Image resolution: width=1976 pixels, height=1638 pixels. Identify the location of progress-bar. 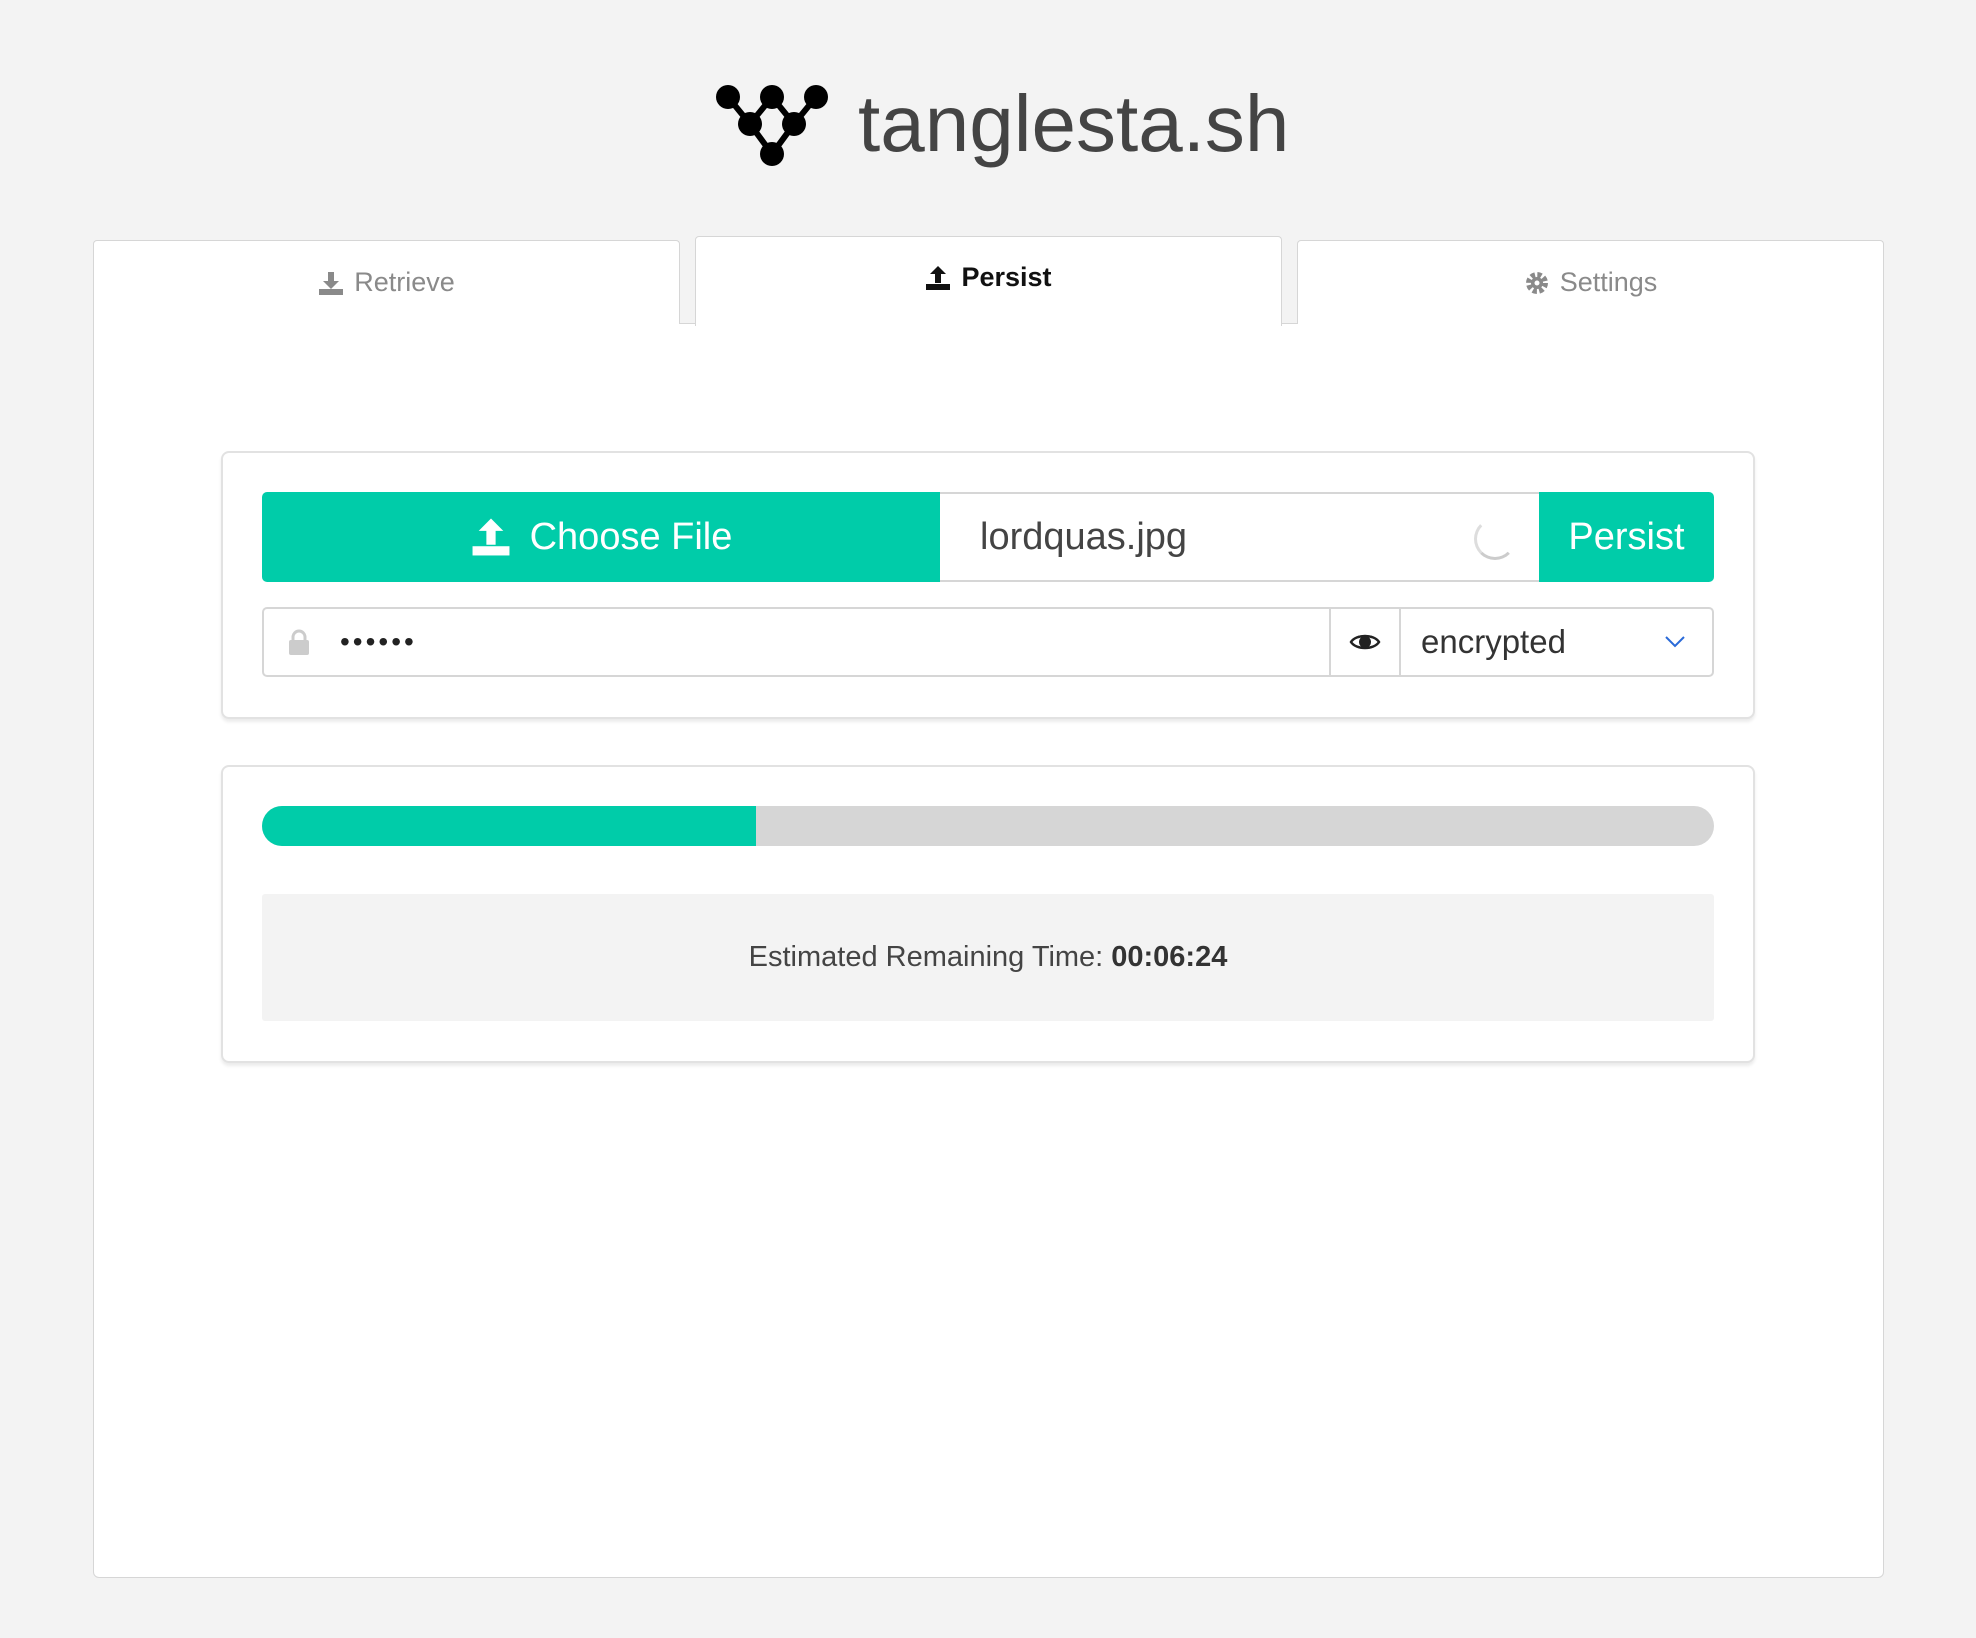
(988, 826).